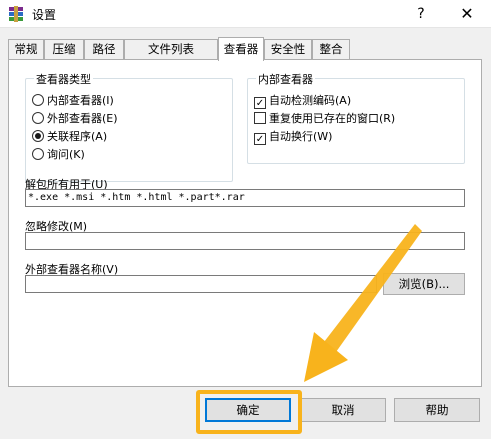 This screenshot has height=439, width=491. Describe the element at coordinates (16, 14) in the screenshot. I see `winrar-icon` at that location.